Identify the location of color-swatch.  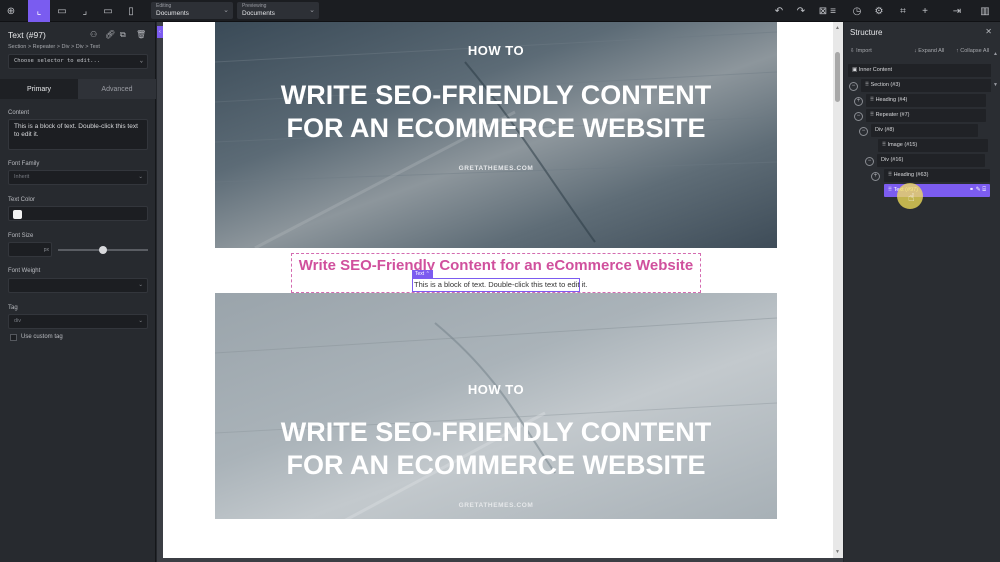
(17, 214).